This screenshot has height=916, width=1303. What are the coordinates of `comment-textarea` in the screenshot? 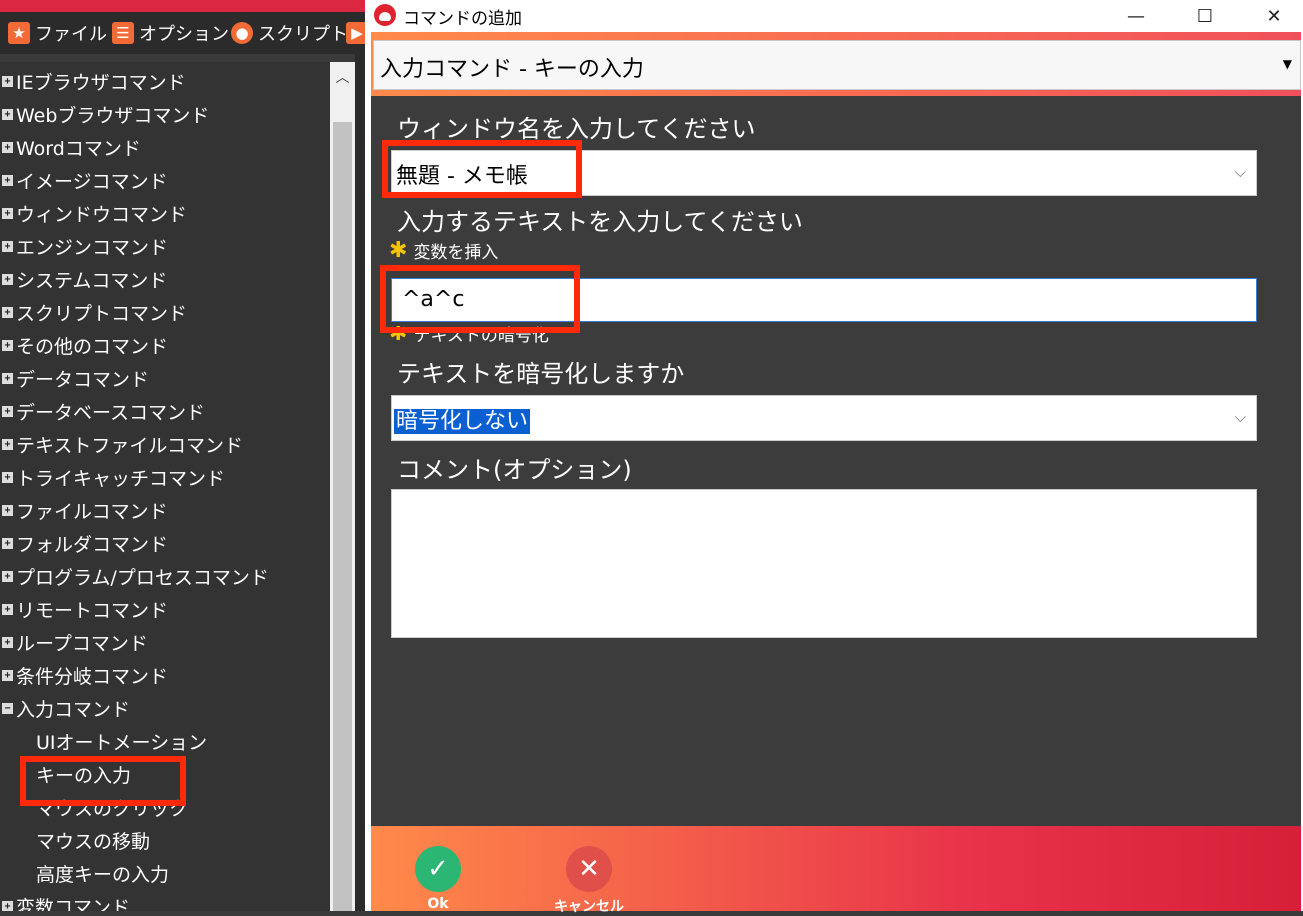 It's located at (824, 563).